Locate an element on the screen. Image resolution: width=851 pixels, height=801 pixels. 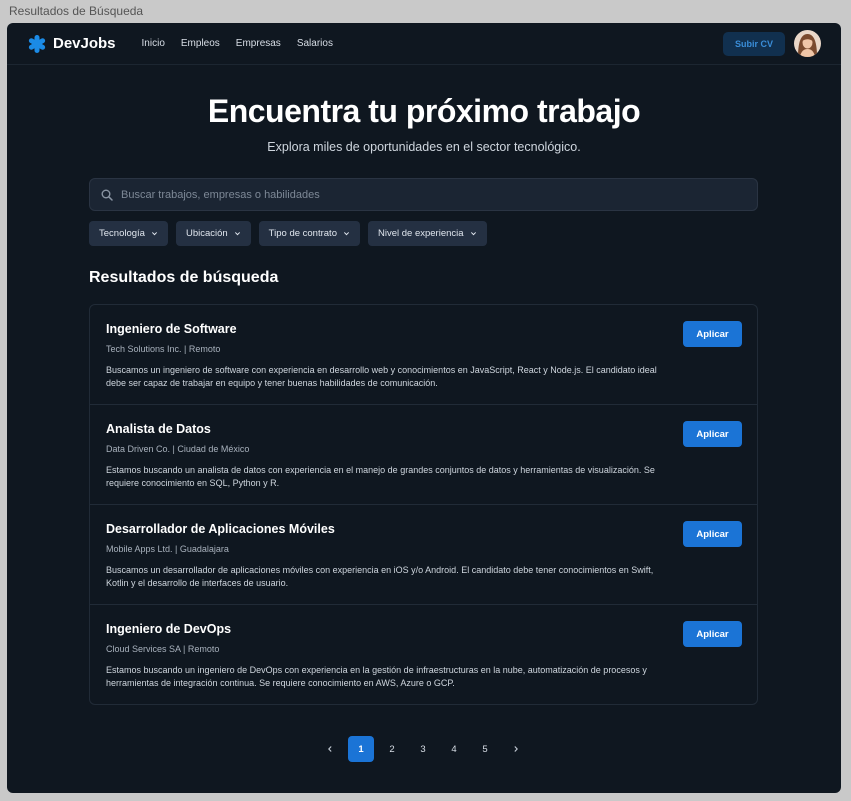
filter-contract-type: Tipo de contrato is located at coordinates (309, 233).